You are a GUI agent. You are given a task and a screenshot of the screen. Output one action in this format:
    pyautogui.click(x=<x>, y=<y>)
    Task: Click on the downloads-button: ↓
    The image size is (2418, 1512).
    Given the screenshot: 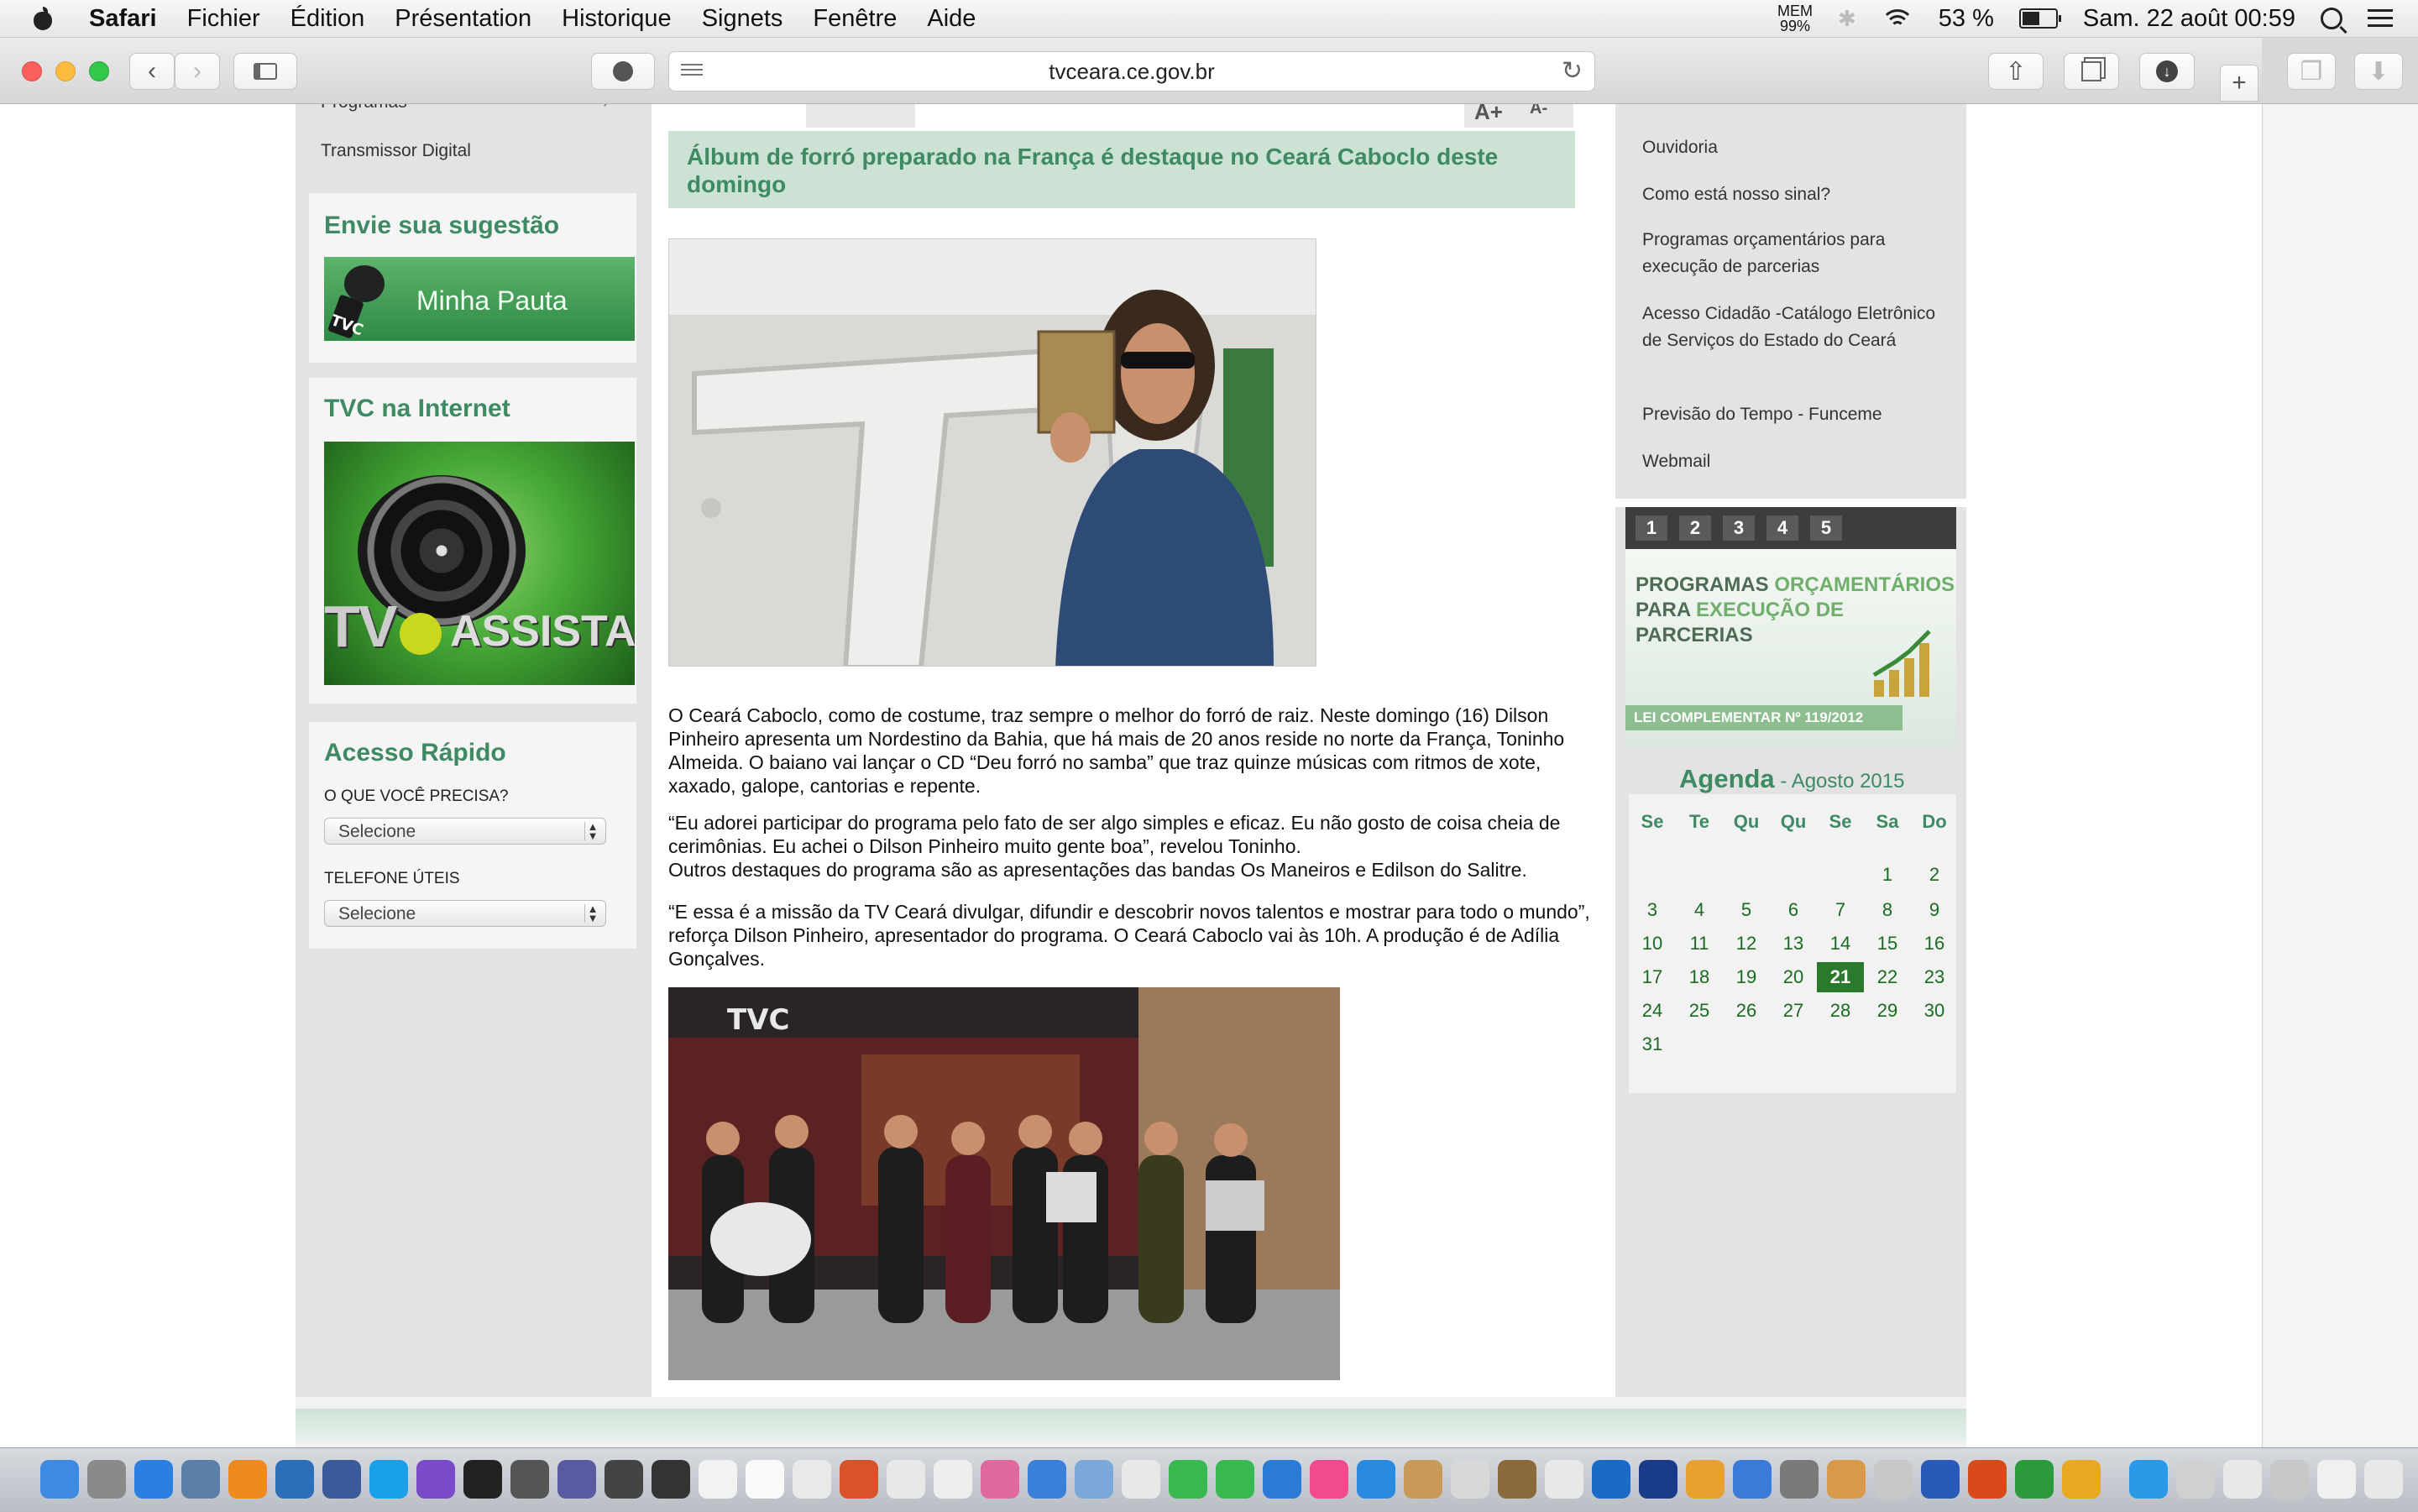 What is the action you would take?
    pyautogui.click(x=2167, y=71)
    